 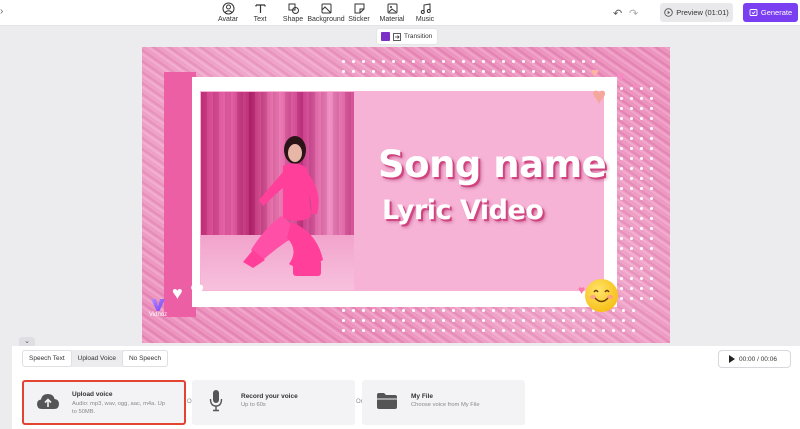 I want to click on song-title-text: Song name, so click(x=492, y=164).